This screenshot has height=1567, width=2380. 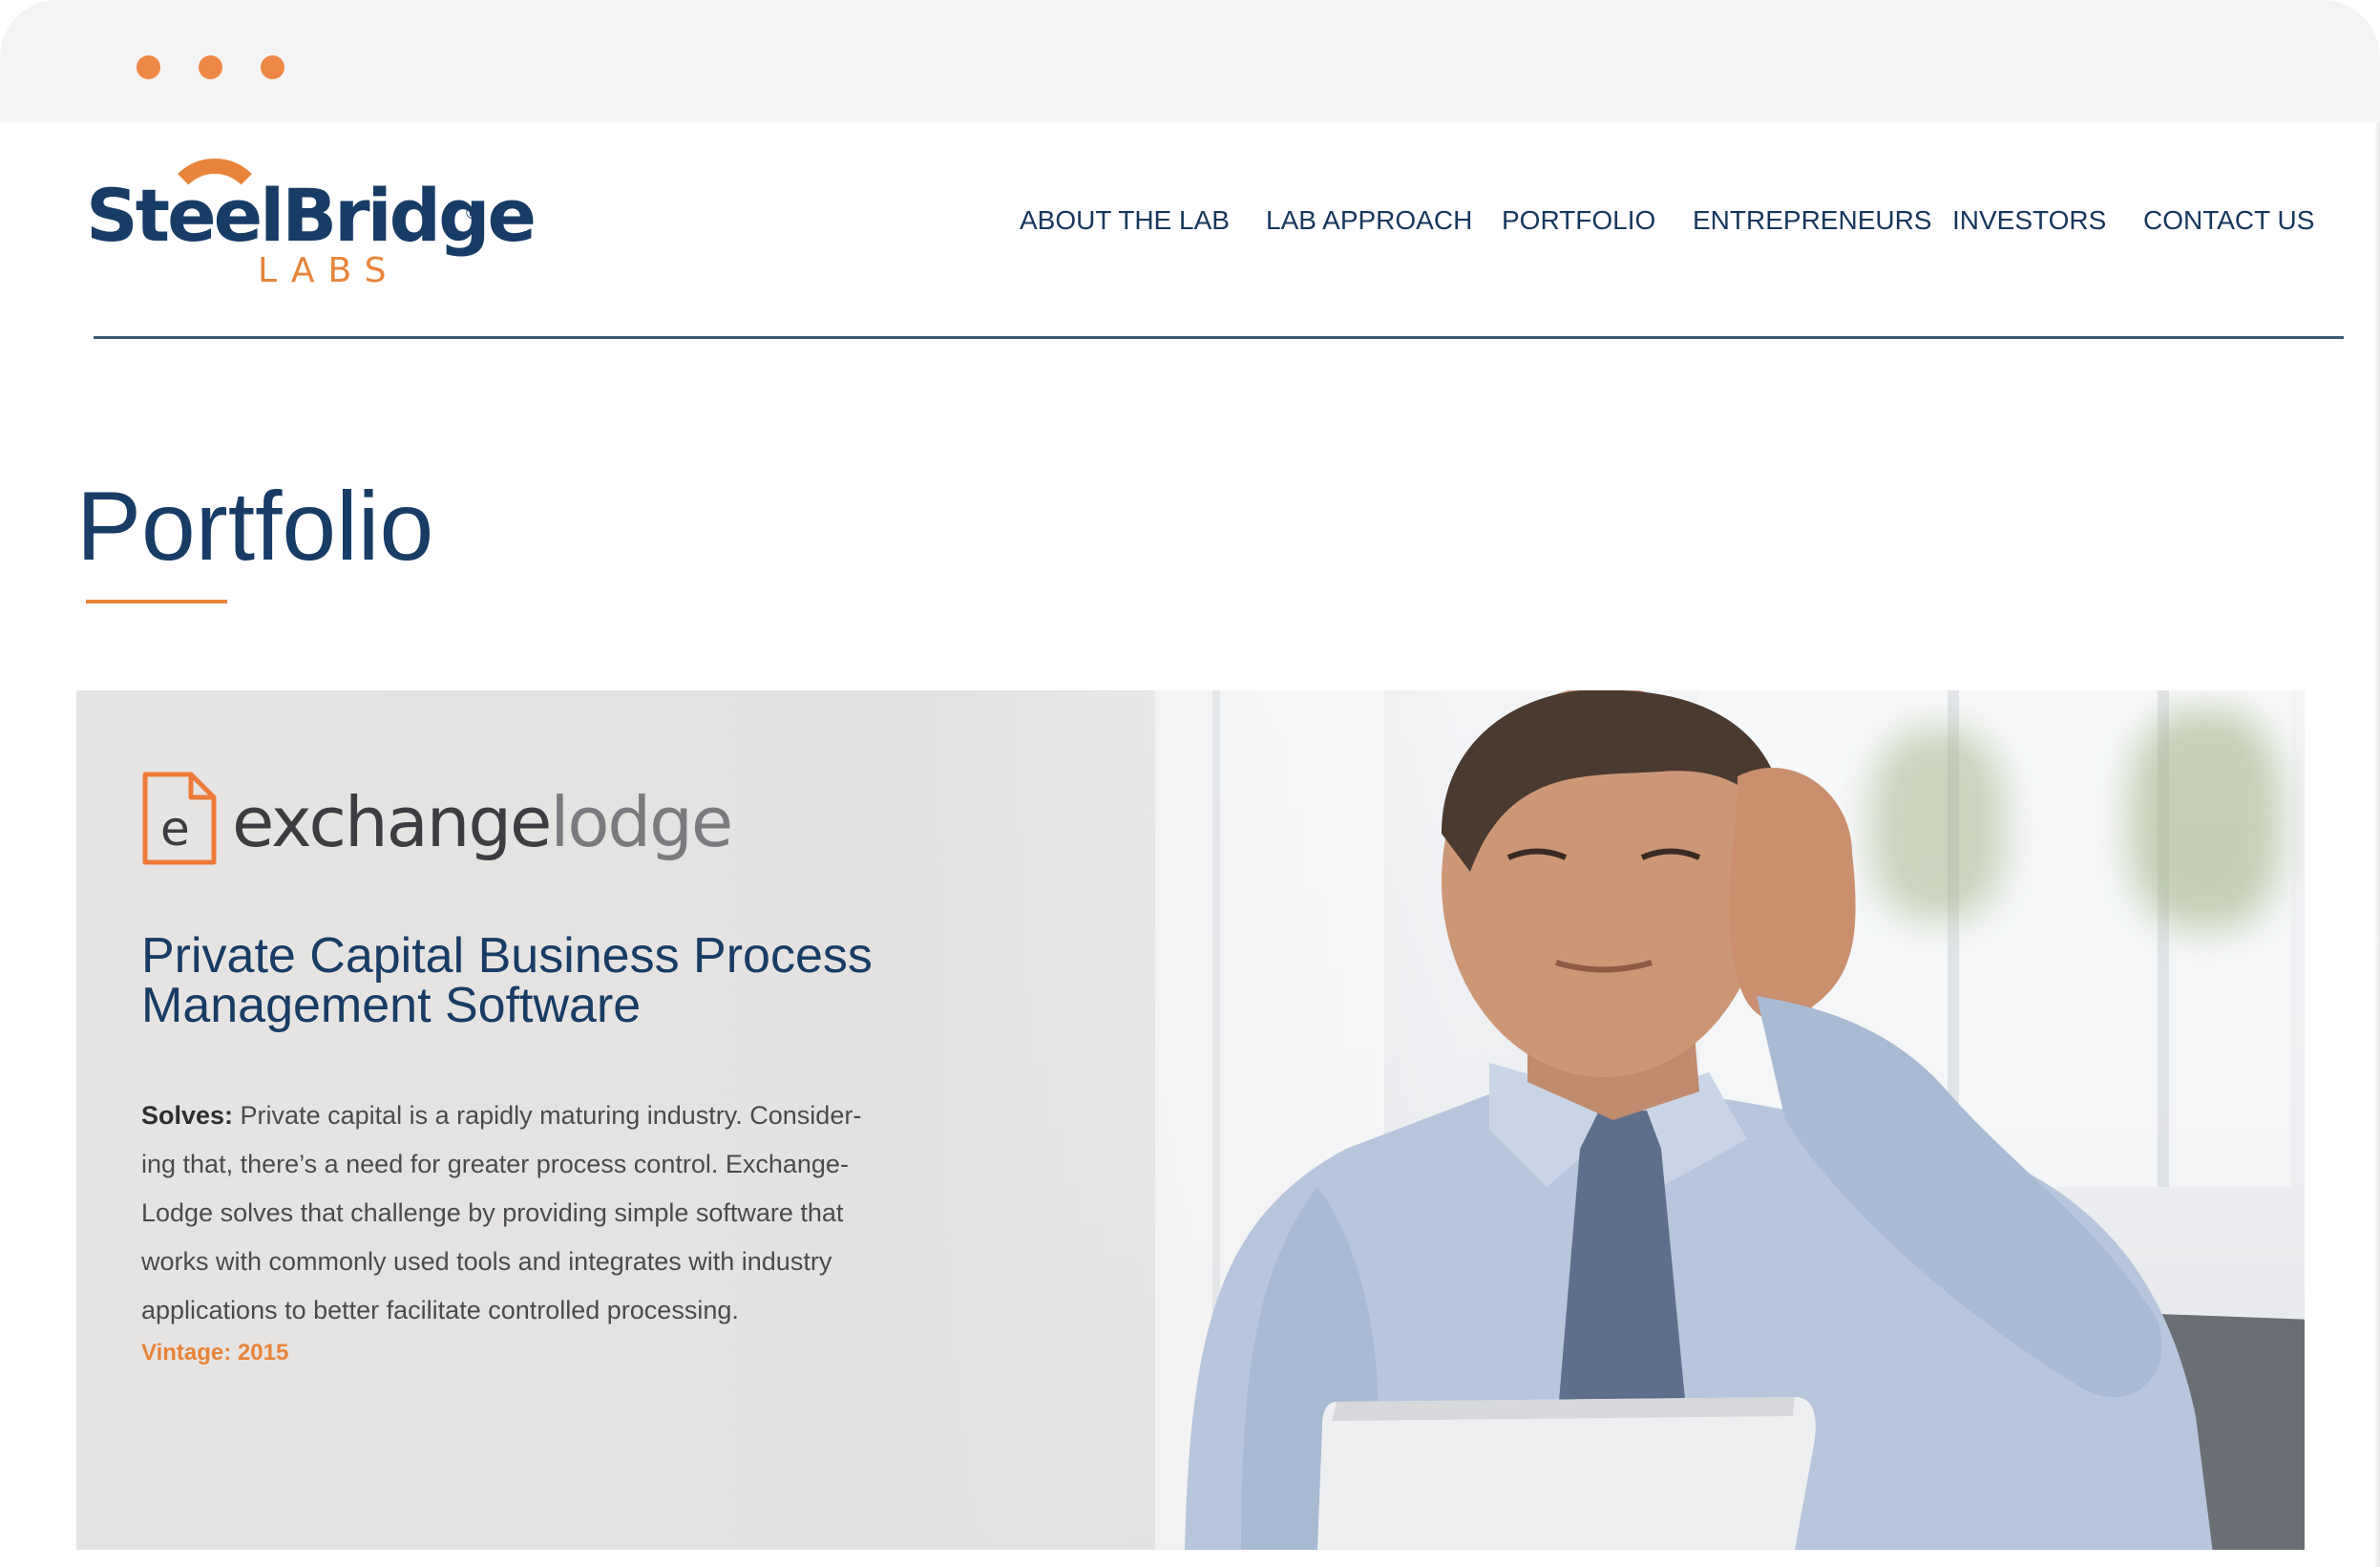 I want to click on nav-portfolio: PORTFOLIO, so click(x=1578, y=220).